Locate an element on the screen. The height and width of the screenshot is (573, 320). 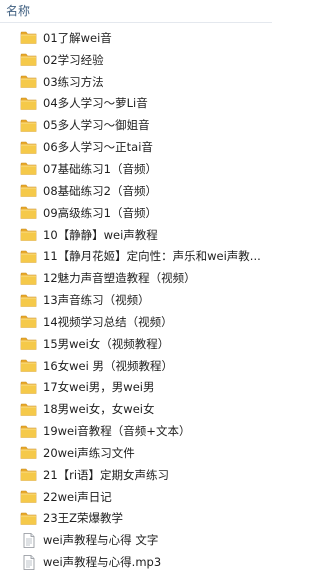
item-name-label: 08基础练习2（音频） is located at coordinates (100, 190).